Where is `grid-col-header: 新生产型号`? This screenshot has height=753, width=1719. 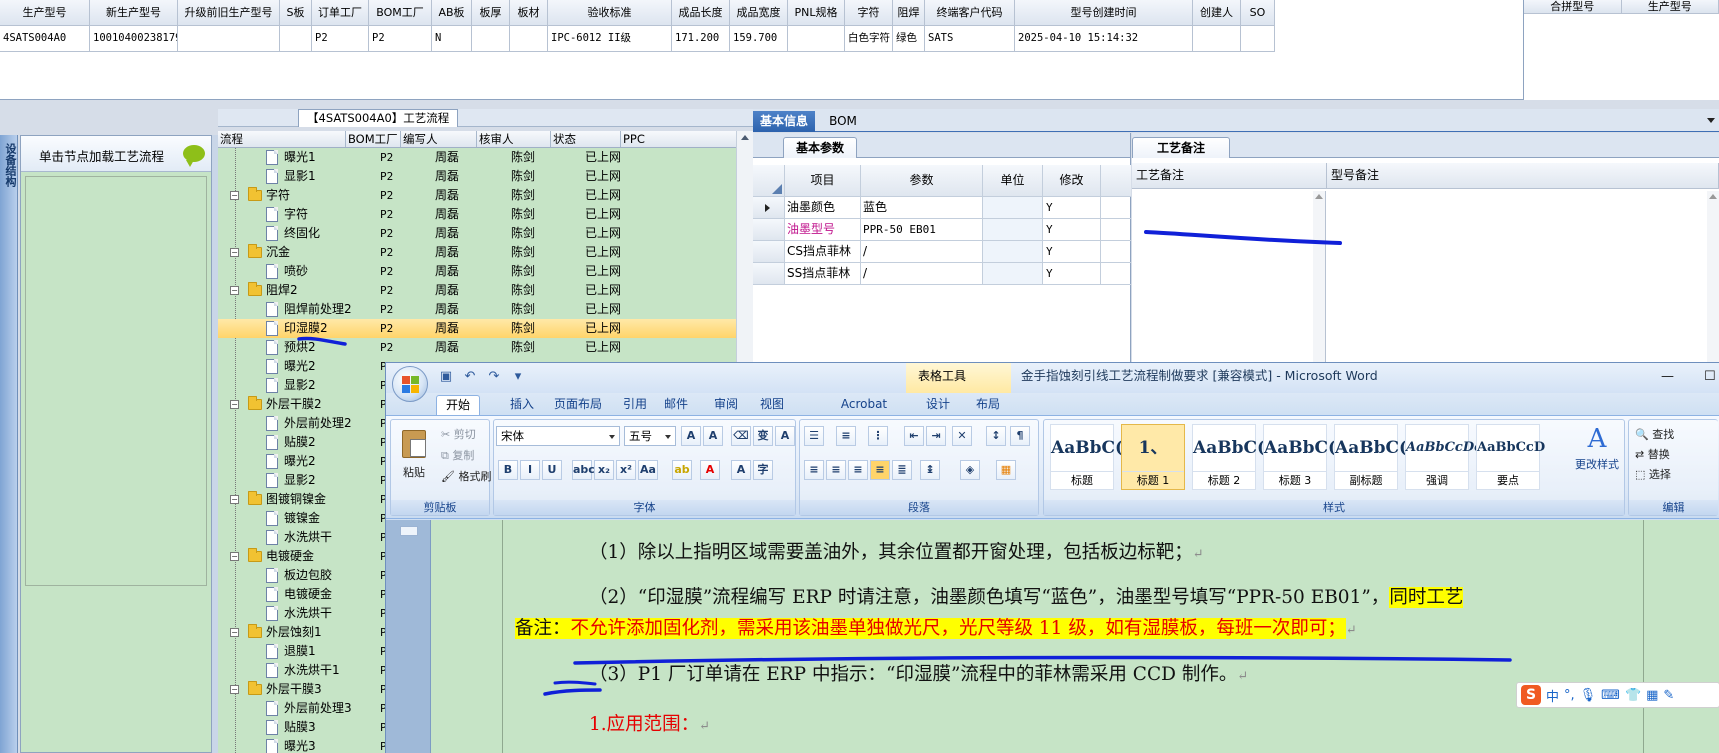 grid-col-header: 新生产型号 is located at coordinates (134, 13).